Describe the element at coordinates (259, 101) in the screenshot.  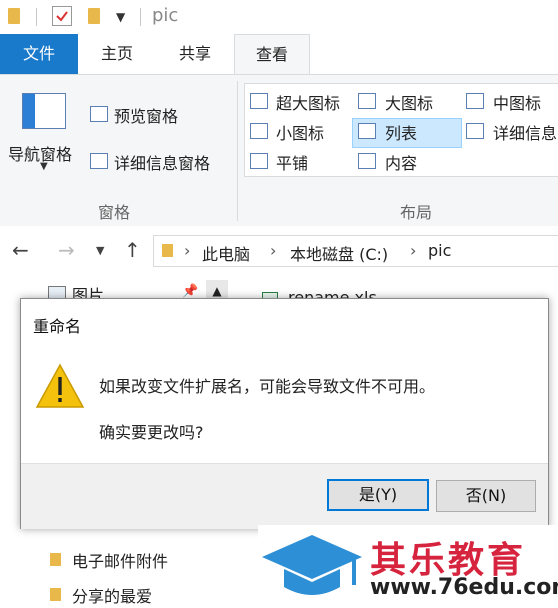
I see `extra-large-icons-icon` at that location.